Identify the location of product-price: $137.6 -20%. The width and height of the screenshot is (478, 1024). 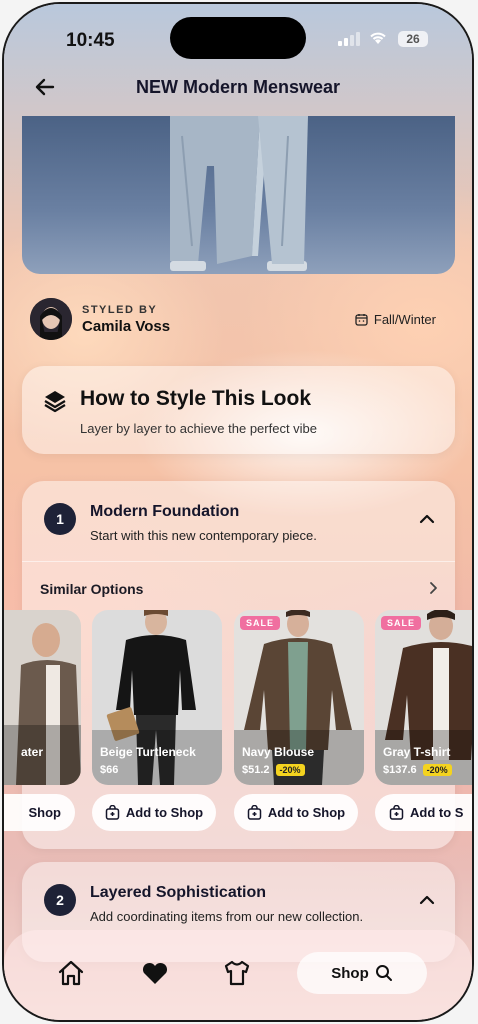
(417, 770).